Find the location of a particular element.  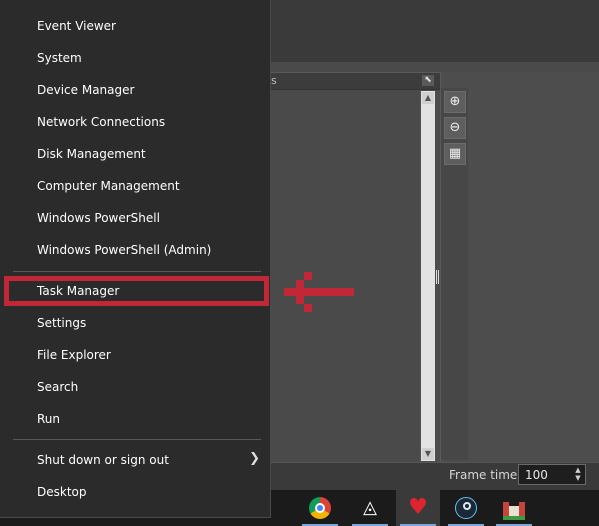

steam-icon is located at coordinates (466, 508).